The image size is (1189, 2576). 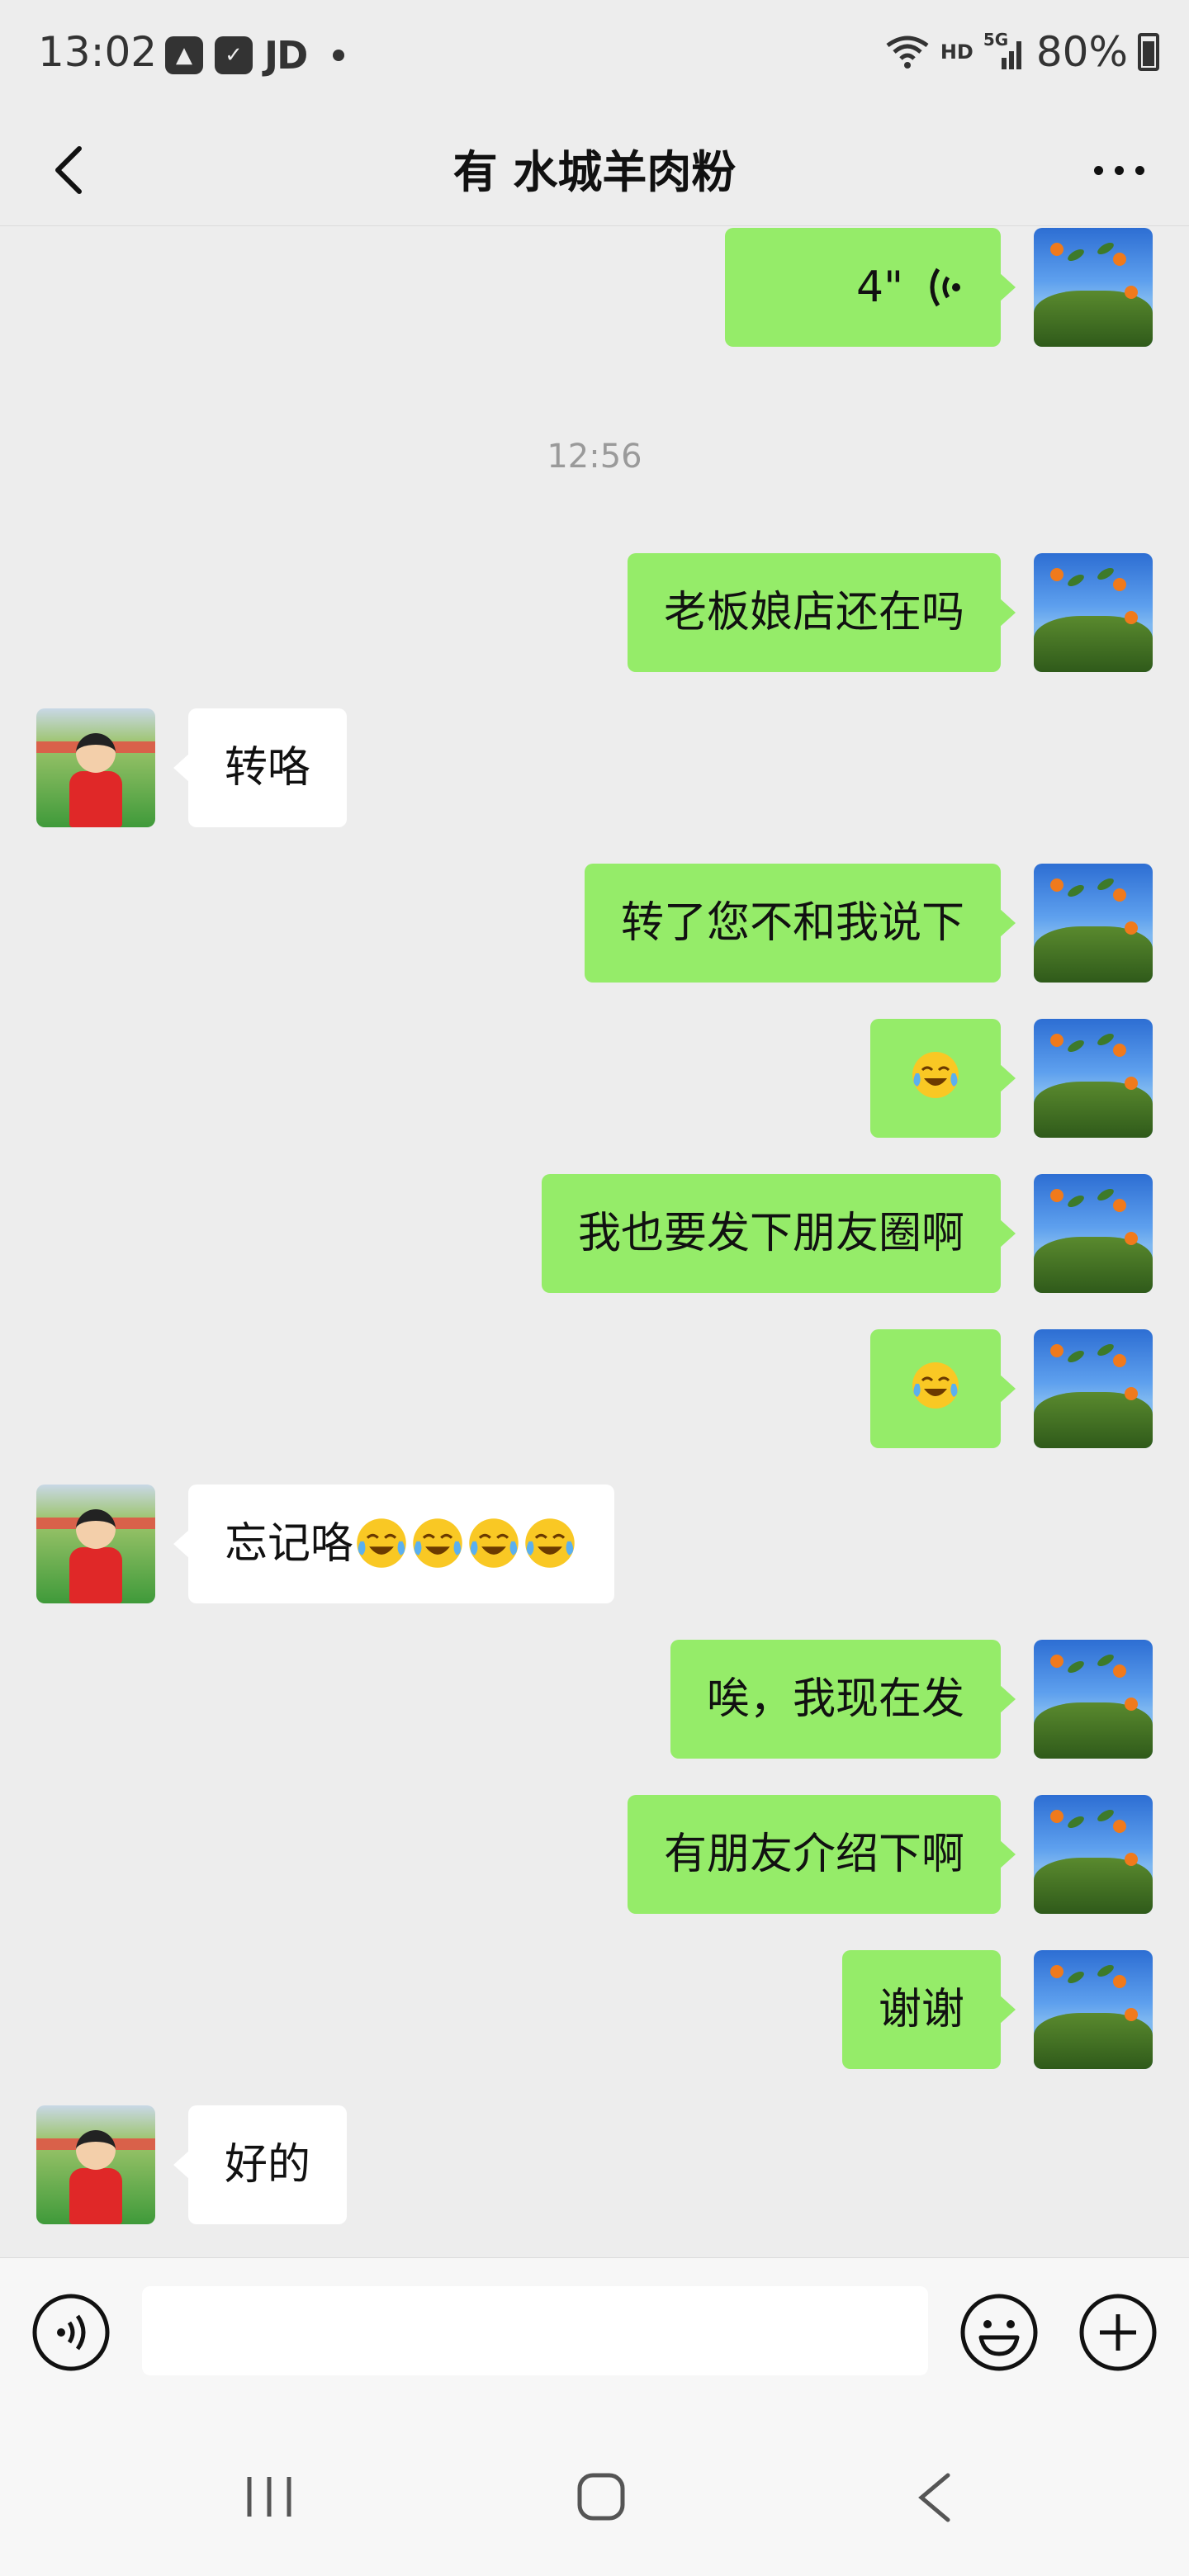 I want to click on more-notifications-dot-icon, so click(x=339, y=55).